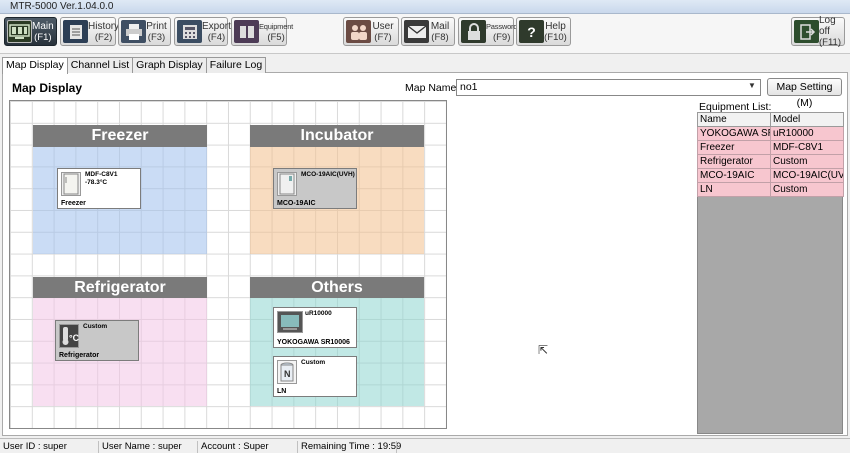  I want to click on lock-icon, so click(473, 31).